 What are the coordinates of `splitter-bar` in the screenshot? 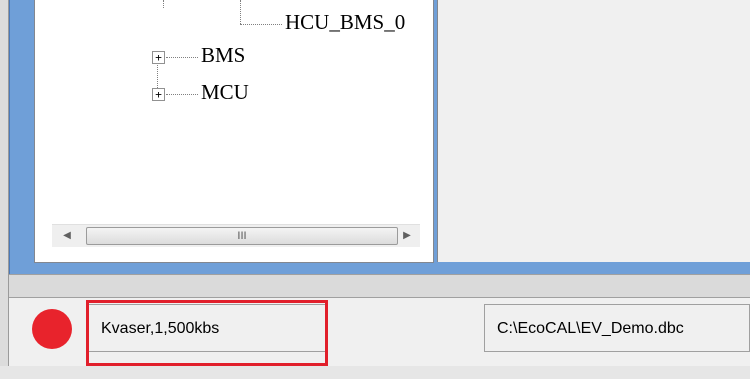 It's located at (379, 285).